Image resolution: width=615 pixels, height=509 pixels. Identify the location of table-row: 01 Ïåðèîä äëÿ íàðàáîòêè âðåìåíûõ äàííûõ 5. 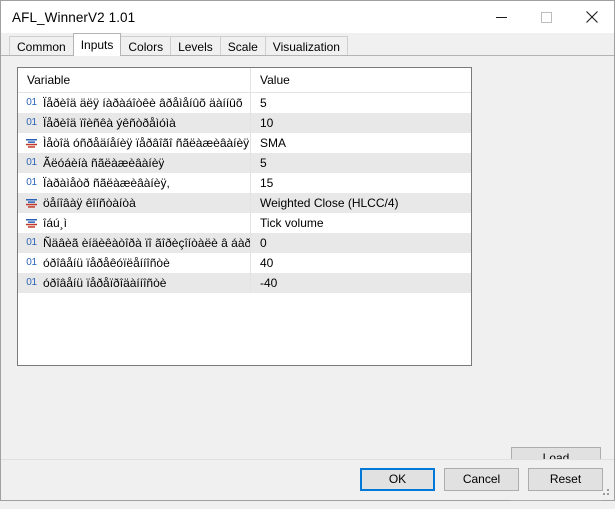
(244, 103).